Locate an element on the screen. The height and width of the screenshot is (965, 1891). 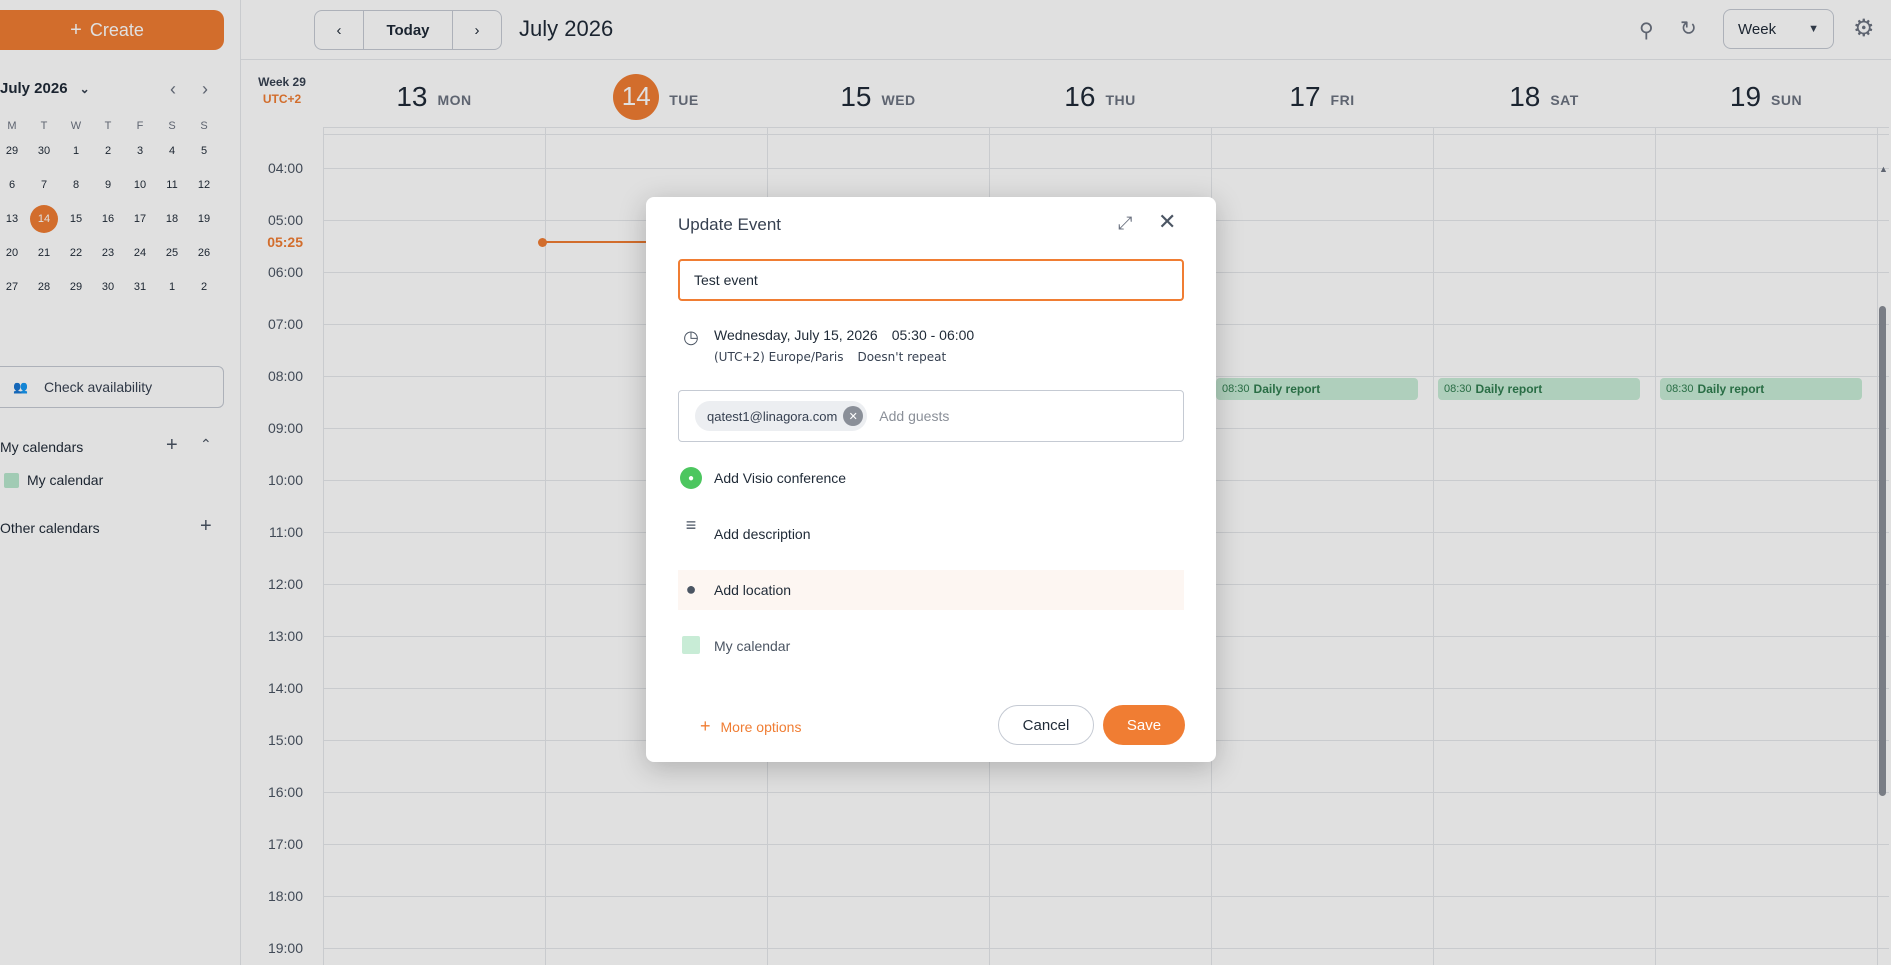
event-title-input is located at coordinates (931, 280).